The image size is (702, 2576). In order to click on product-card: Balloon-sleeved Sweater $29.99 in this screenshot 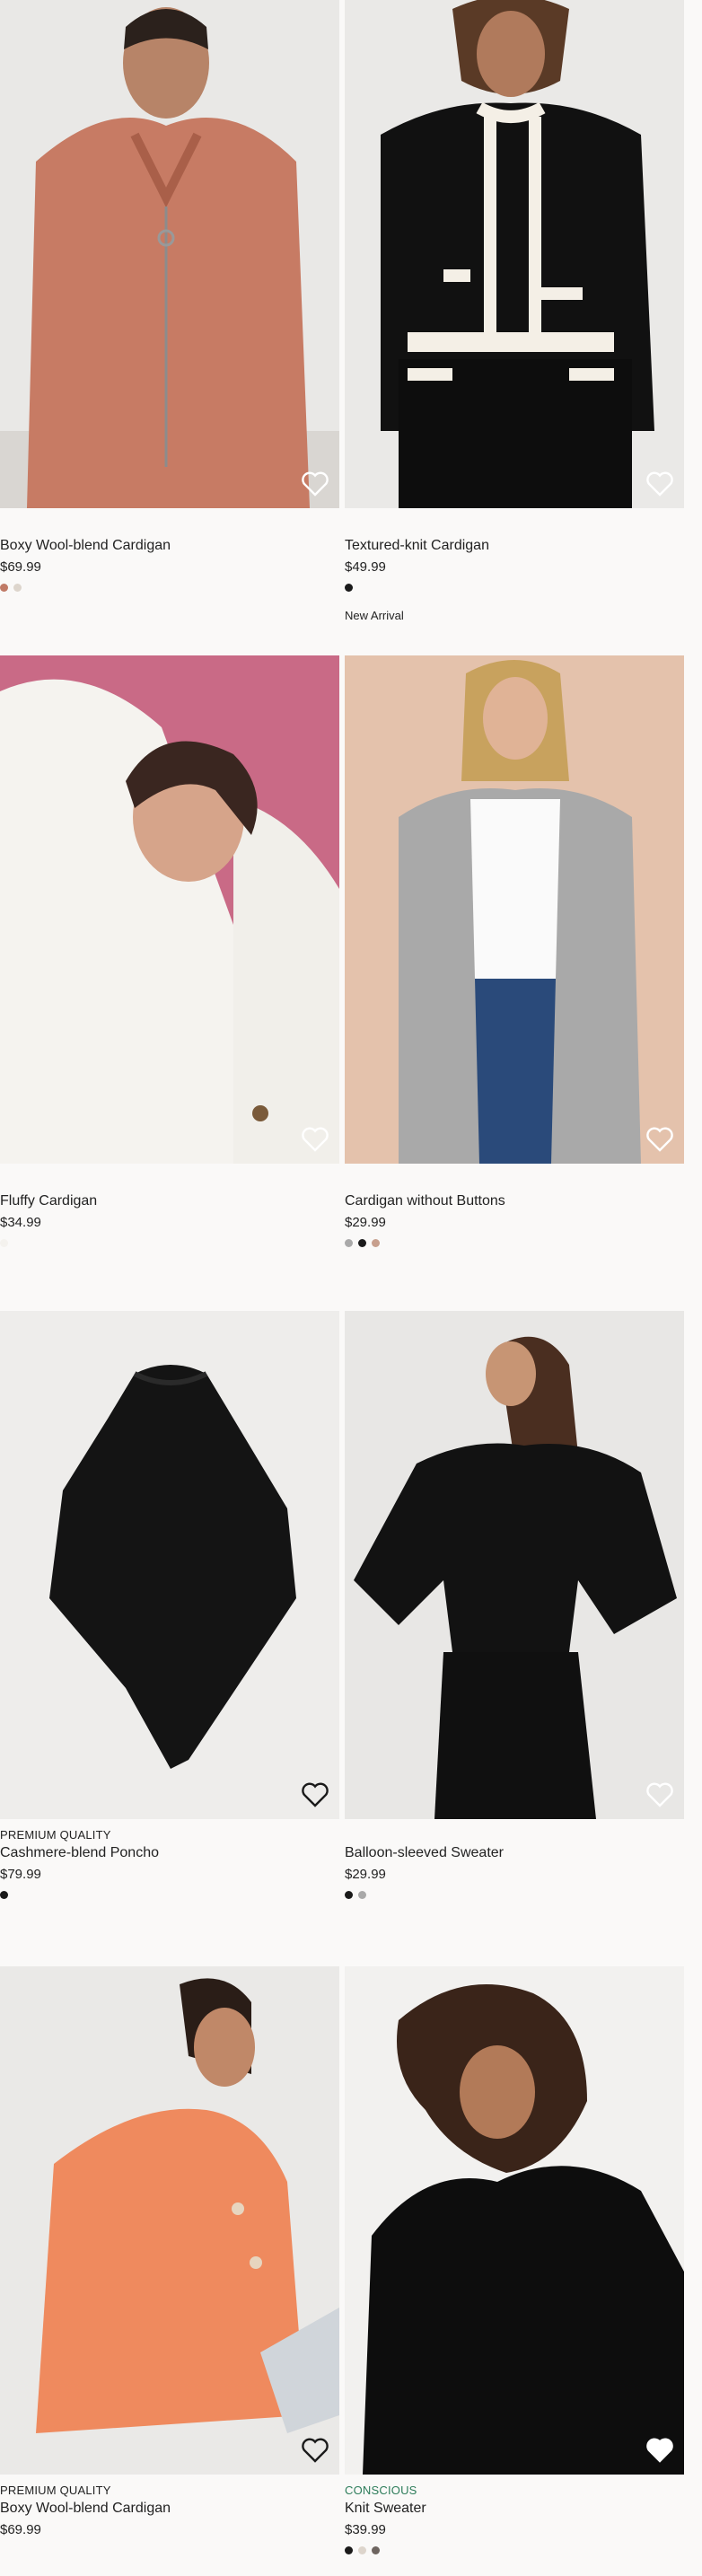, I will do `click(514, 1605)`.